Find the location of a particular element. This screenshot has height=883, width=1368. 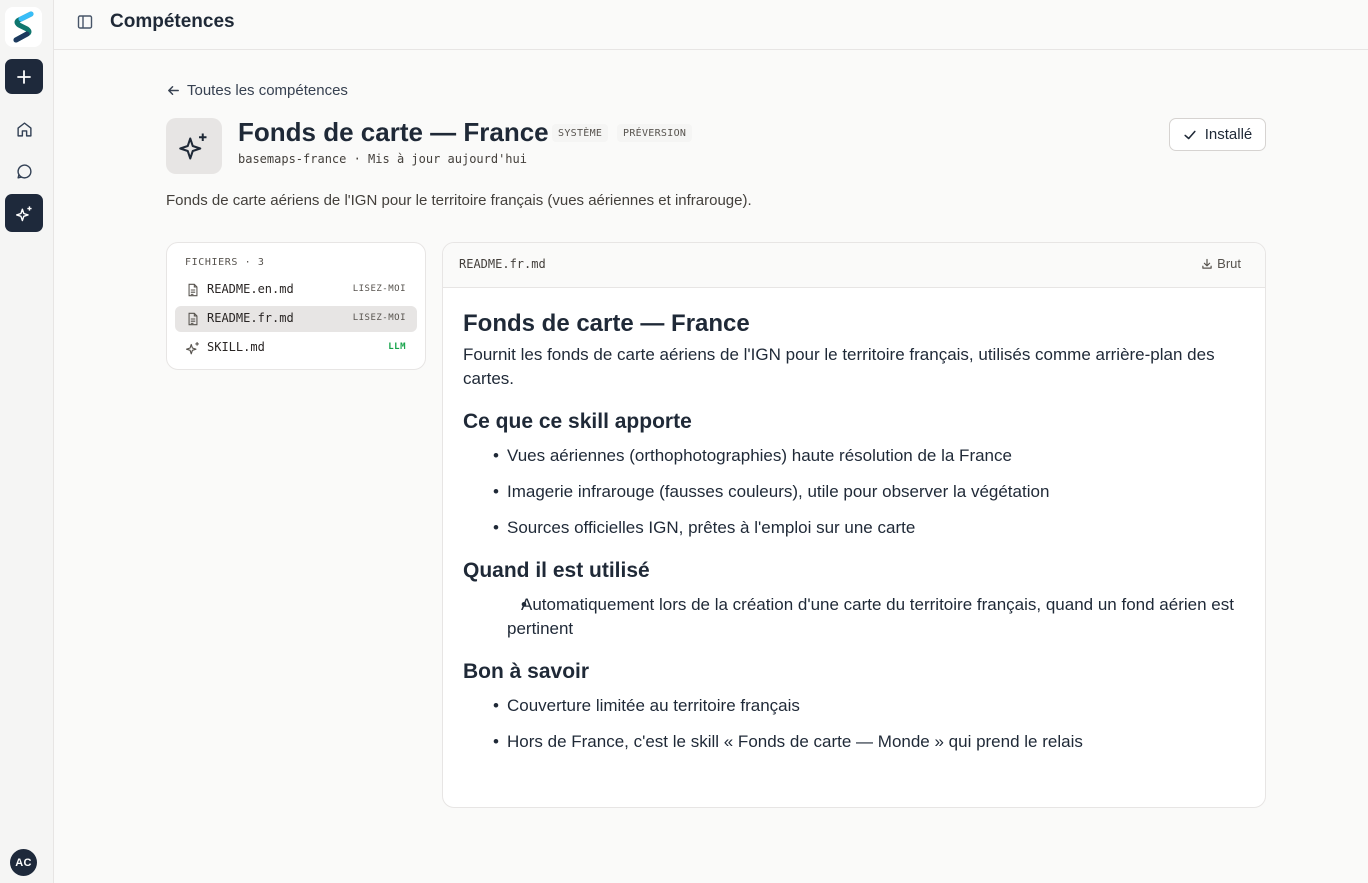

sidebar-toggle-button is located at coordinates (85, 22).